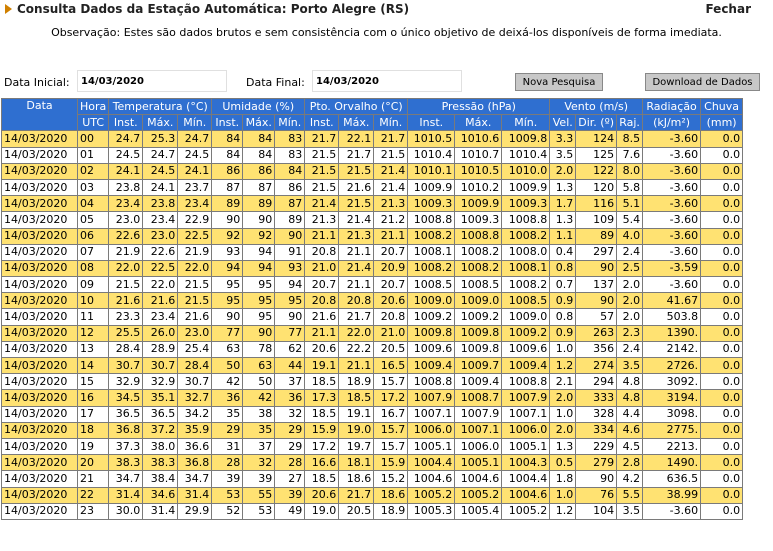 The image size is (773, 551). I want to click on cell-orv-max: 22.2, so click(356, 349).